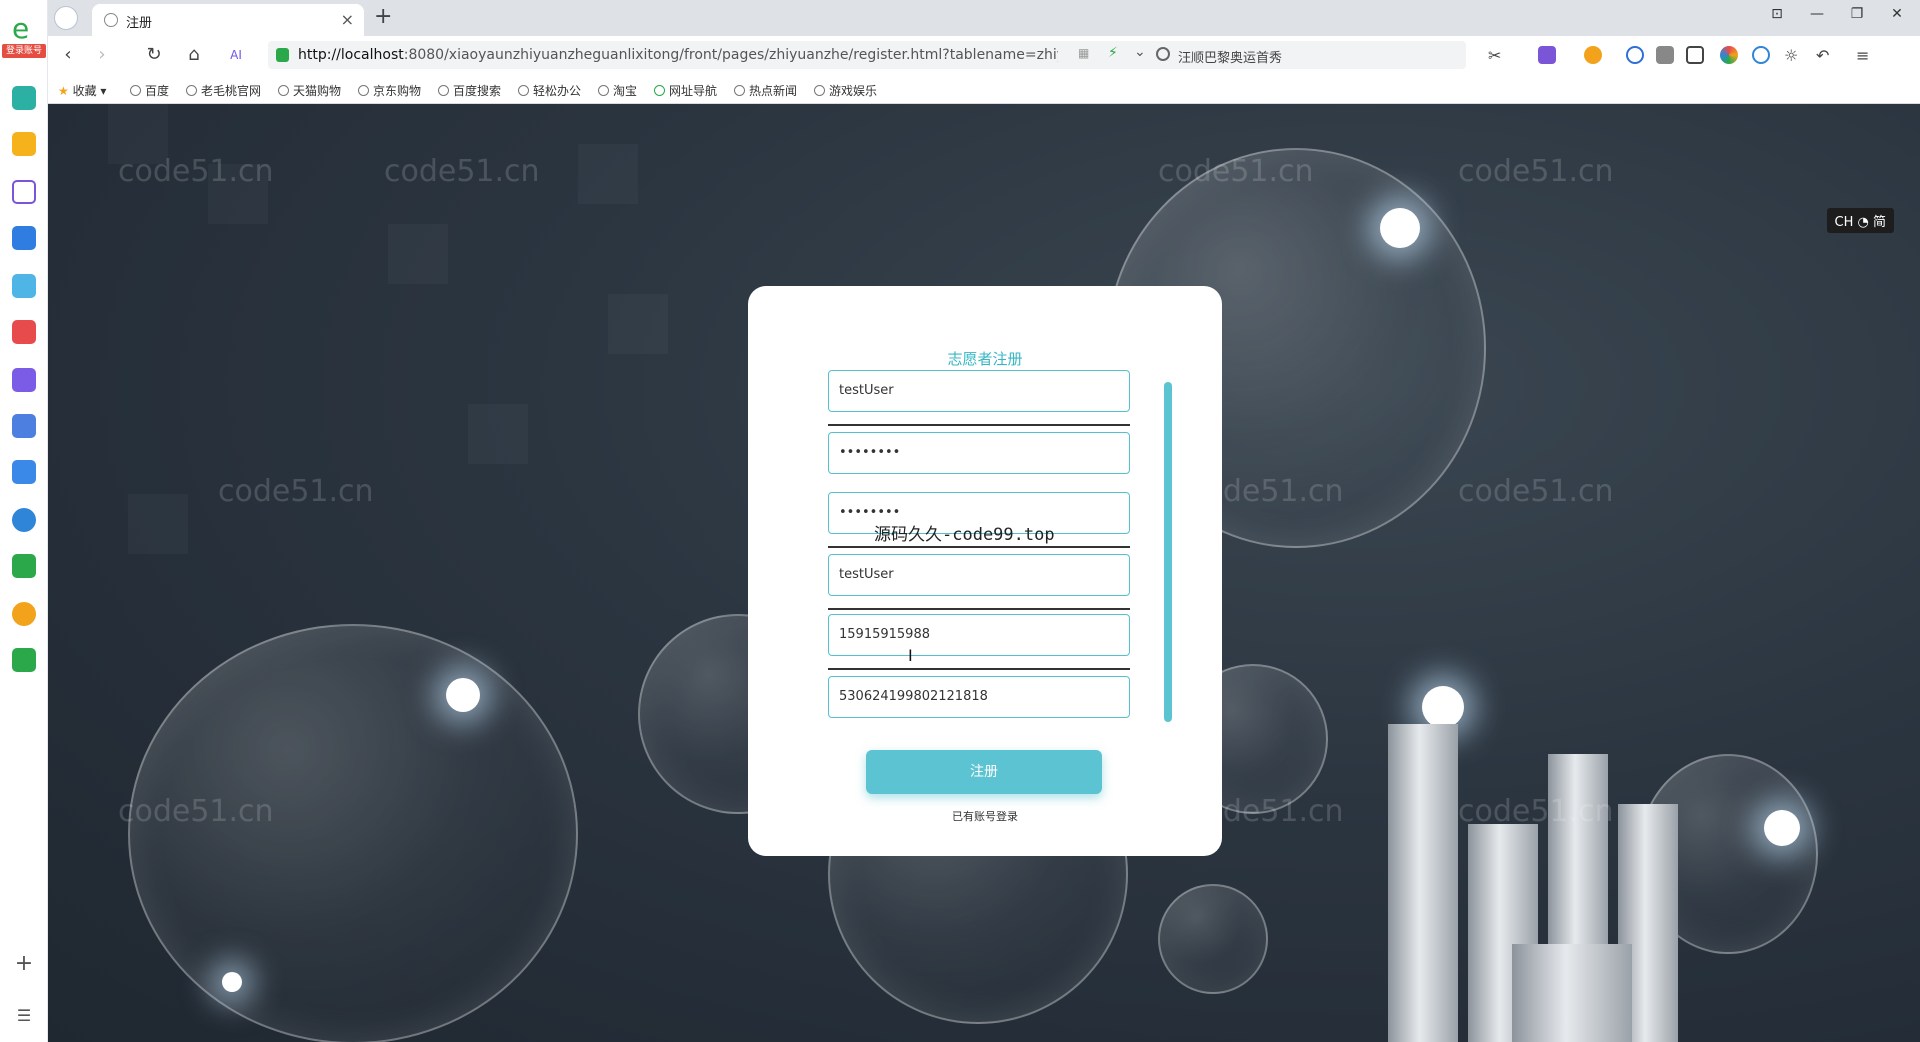 The width and height of the screenshot is (1920, 1042). I want to click on ai-toolbar-icon: AI, so click(236, 56).